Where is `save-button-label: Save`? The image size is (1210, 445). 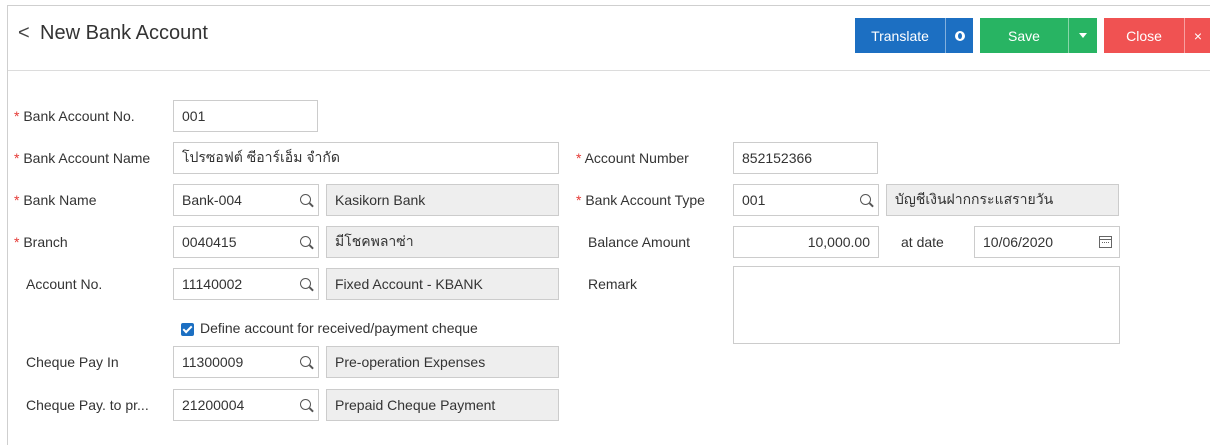
save-button-label: Save is located at coordinates (1024, 35).